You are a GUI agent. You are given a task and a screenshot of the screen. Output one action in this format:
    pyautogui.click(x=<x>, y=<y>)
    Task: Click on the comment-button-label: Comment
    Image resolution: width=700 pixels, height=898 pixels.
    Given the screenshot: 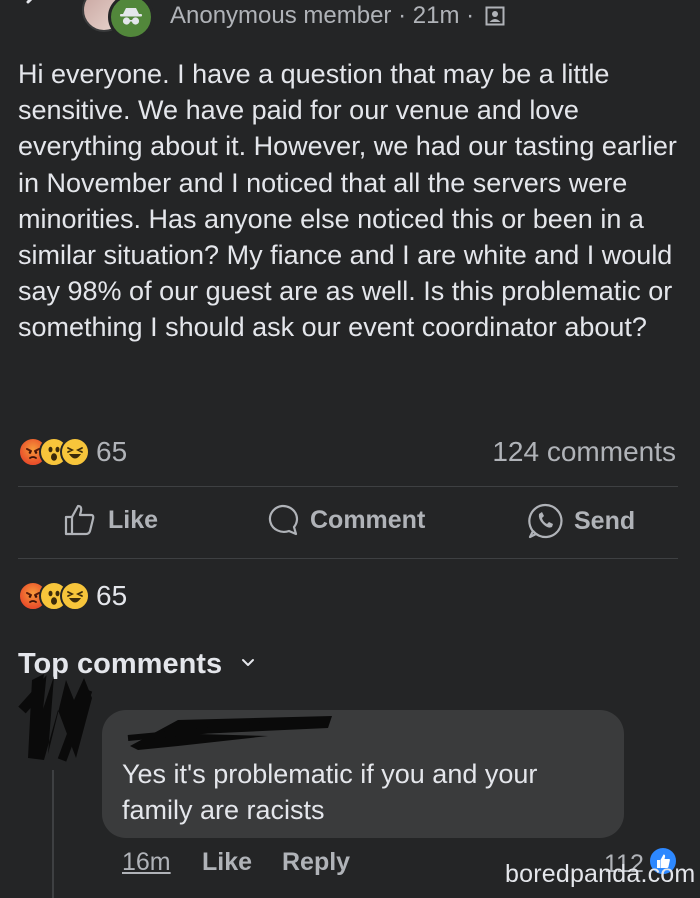 What is the action you would take?
    pyautogui.click(x=368, y=519)
    